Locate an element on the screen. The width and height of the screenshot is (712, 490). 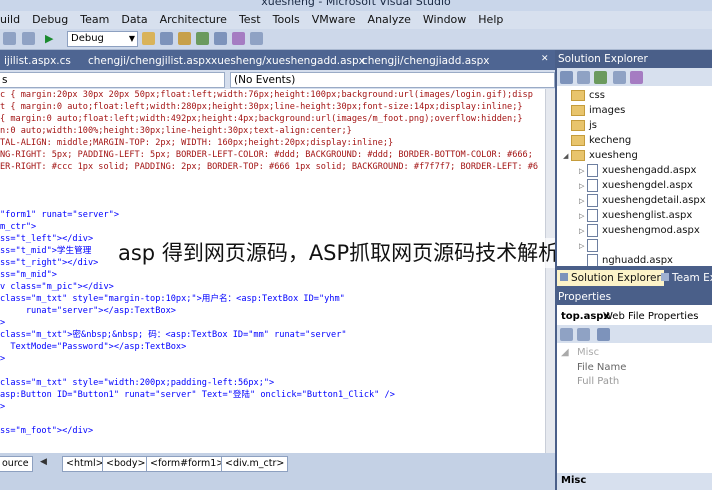
menu-test: Test is located at coordinates (250, 20).